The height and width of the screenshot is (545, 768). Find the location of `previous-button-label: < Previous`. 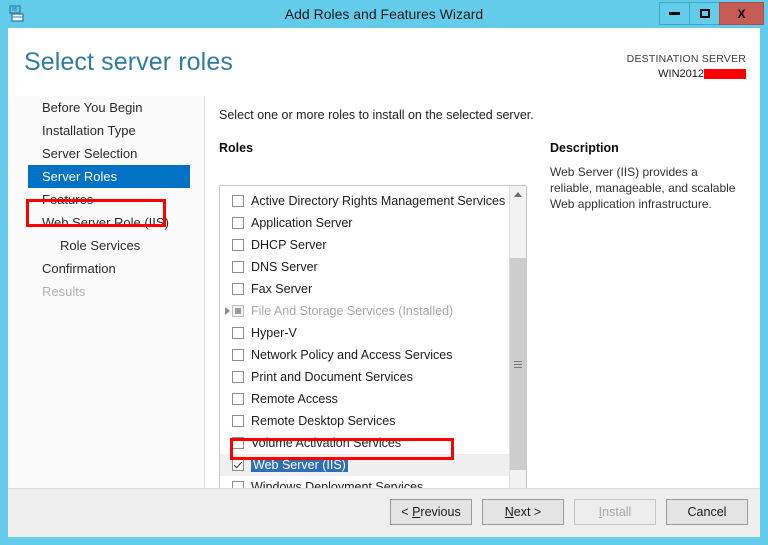

previous-button-label: < Previous is located at coordinates (431, 512).